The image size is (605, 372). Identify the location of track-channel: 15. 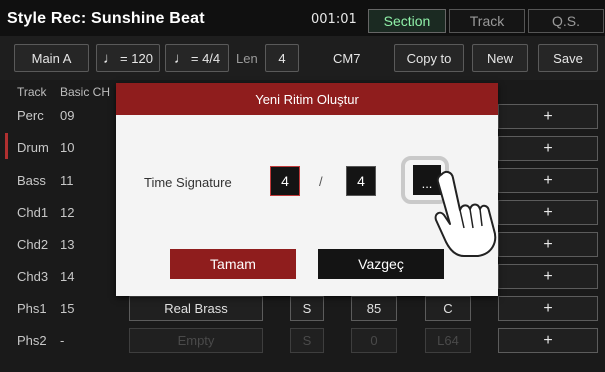
(67, 308).